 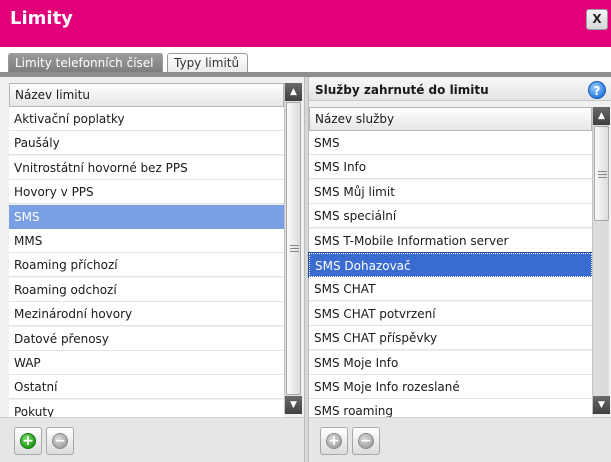 What do you see at coordinates (450, 143) in the screenshot?
I see `service-list-item: SMS` at bounding box center [450, 143].